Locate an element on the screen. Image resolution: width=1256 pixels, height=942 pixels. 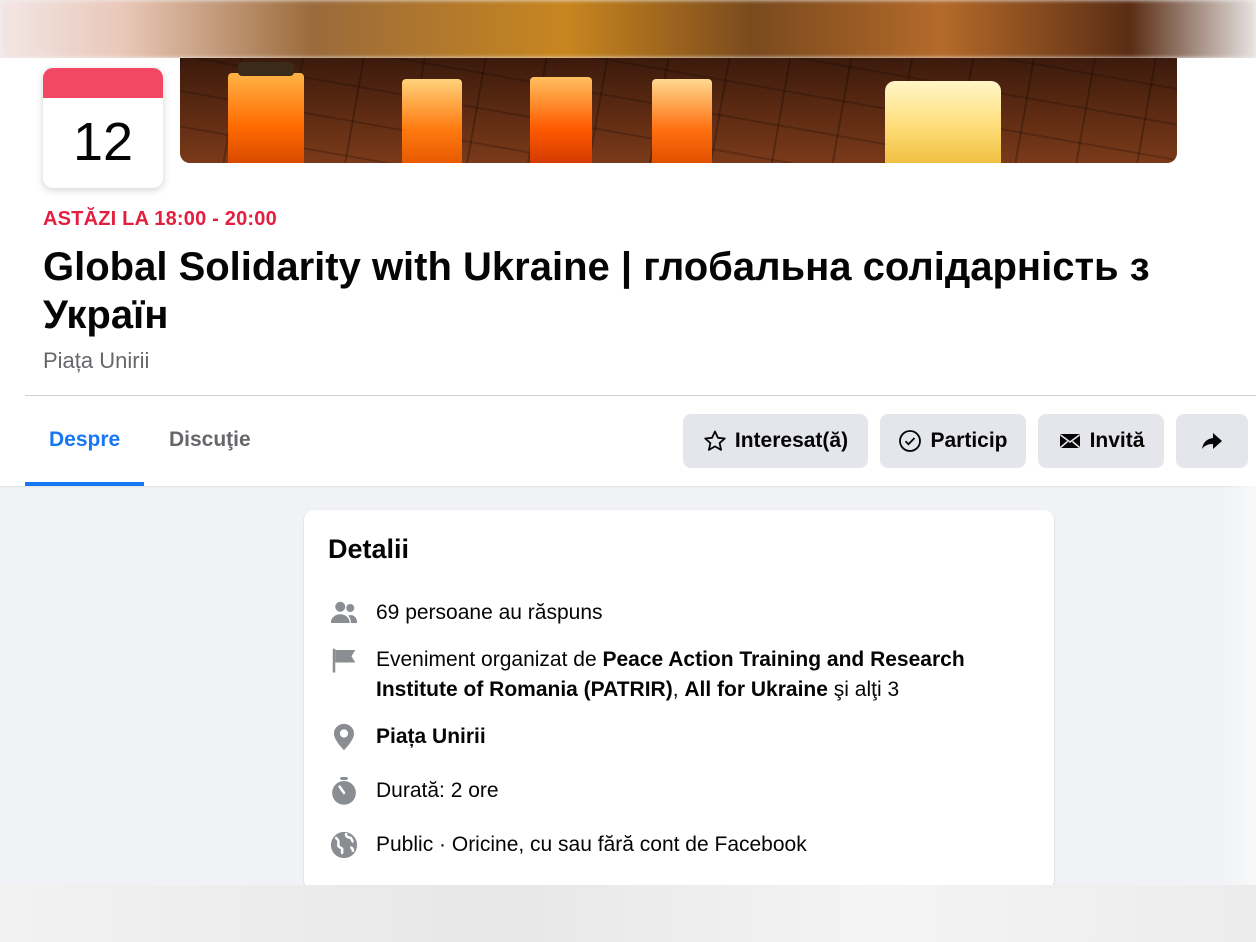
tab-despre: Despre is located at coordinates (84, 440).